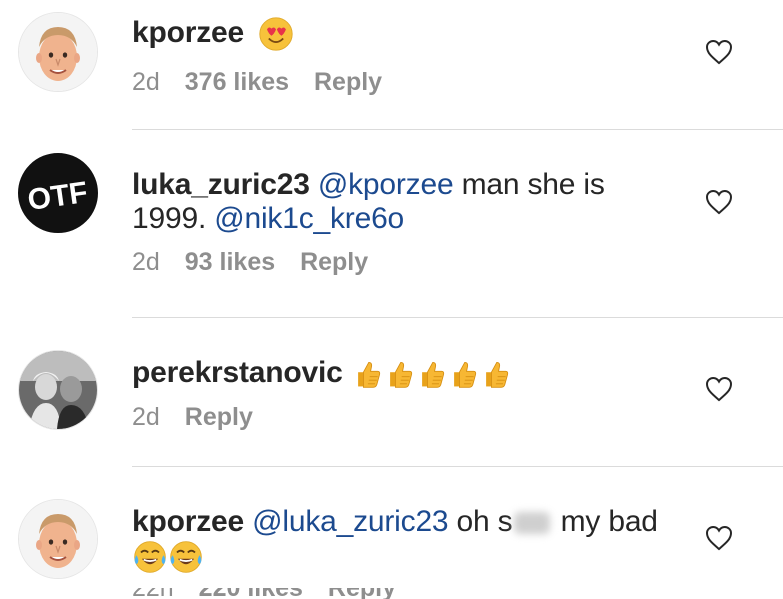 The width and height of the screenshot is (783, 599). Describe the element at coordinates (529, 184) in the screenshot. I see `comment-text: man she is` at that location.